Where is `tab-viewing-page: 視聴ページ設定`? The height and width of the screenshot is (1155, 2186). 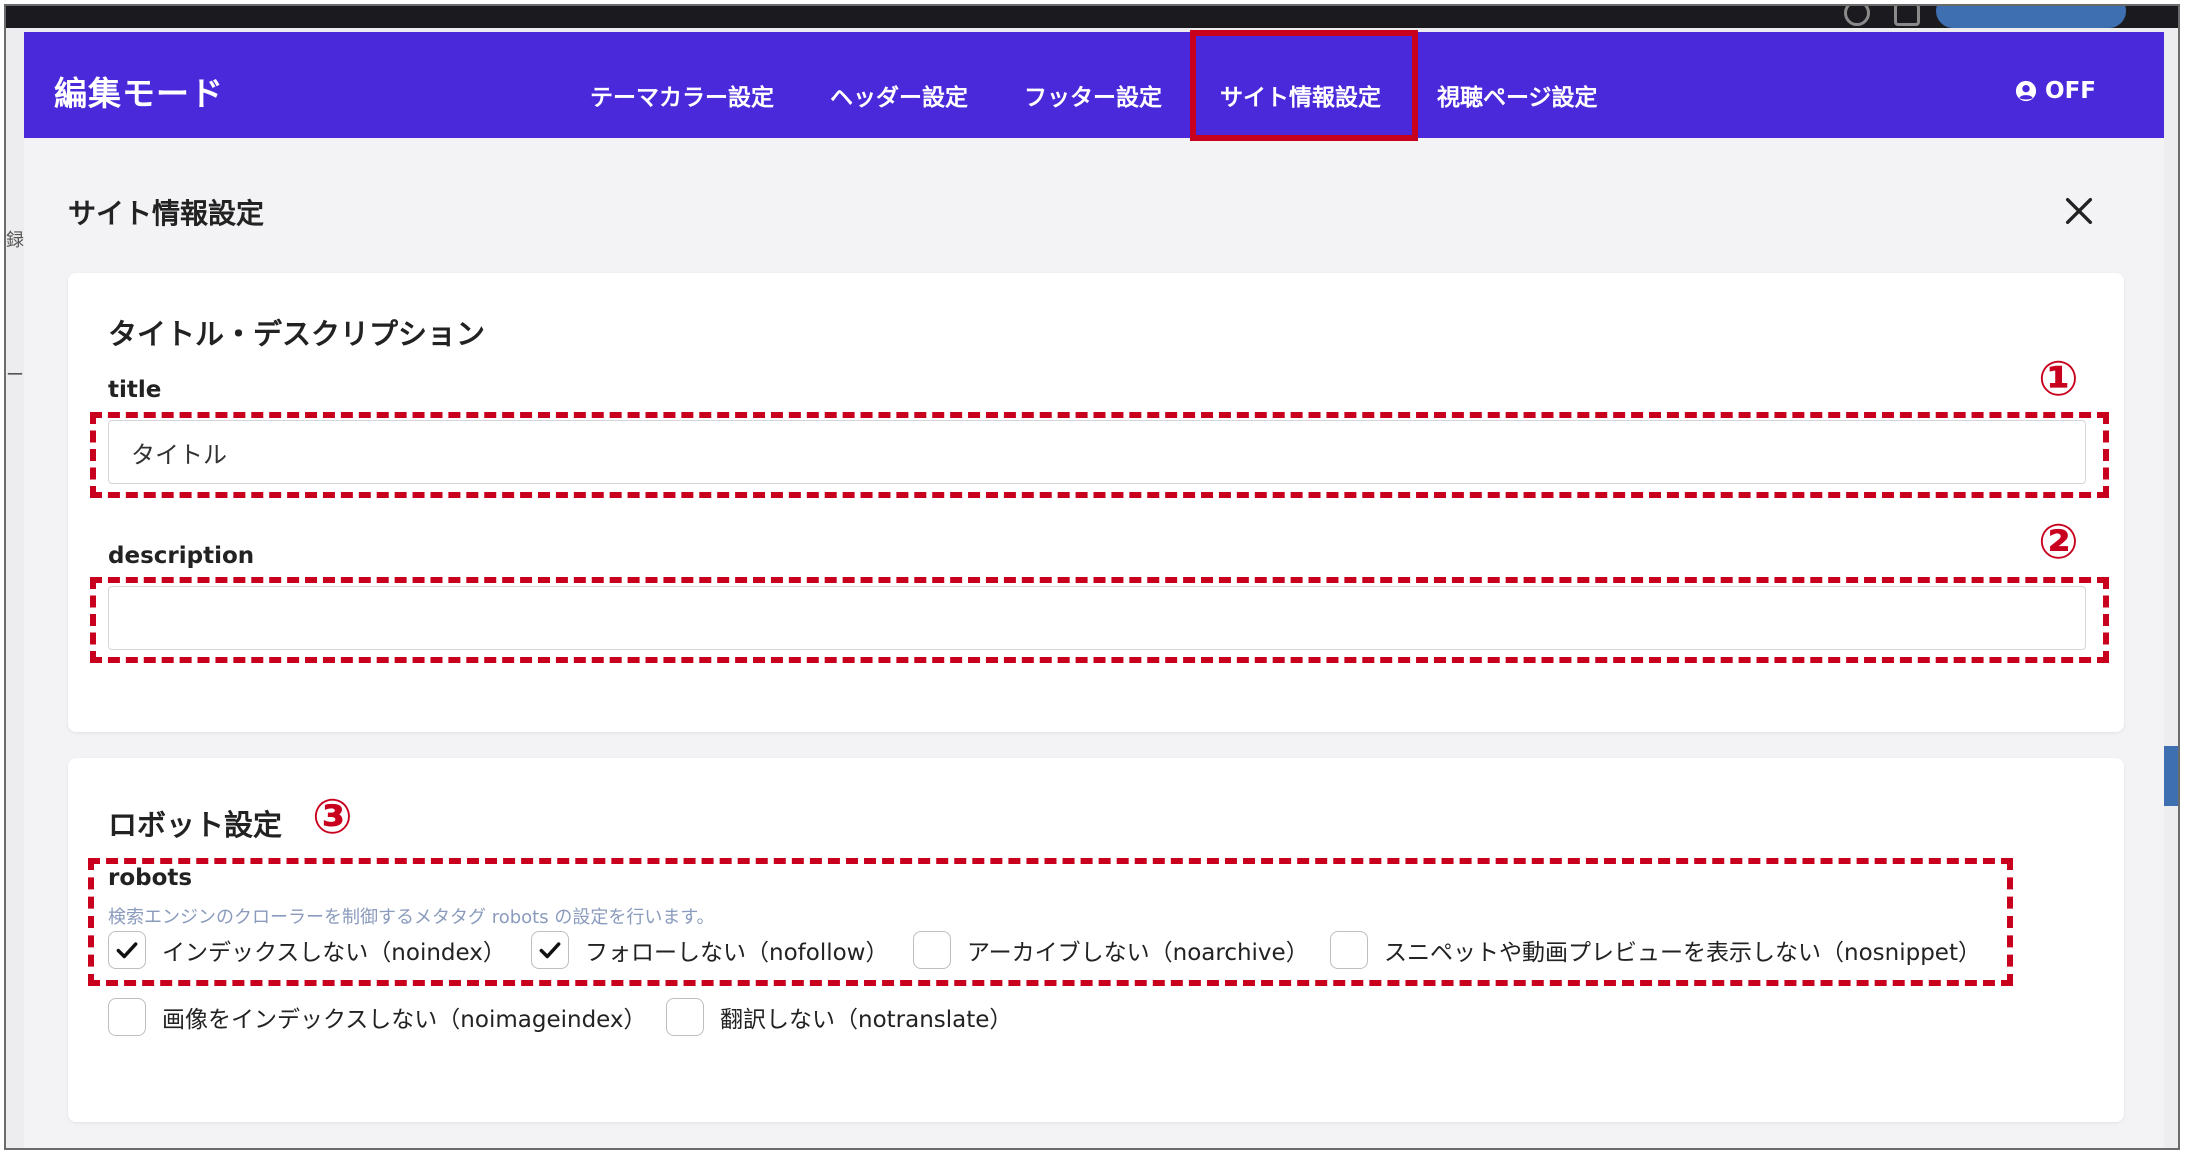 tab-viewing-page: 視聴ページ設定 is located at coordinates (1517, 95).